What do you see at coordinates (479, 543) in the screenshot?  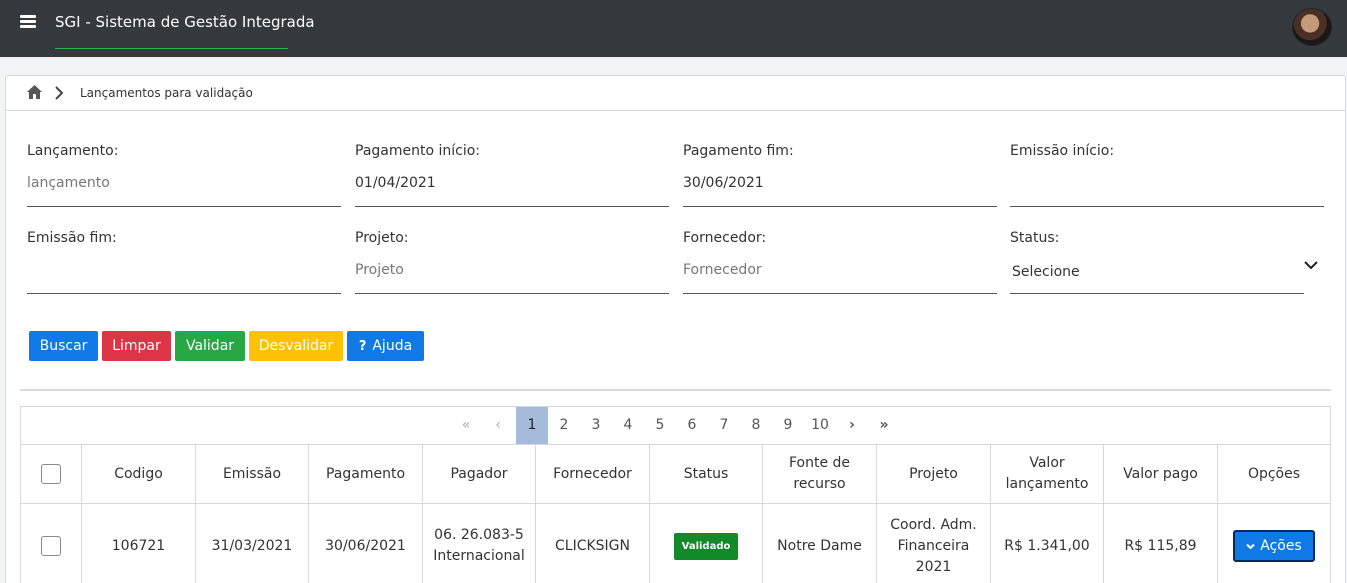 I see `pagador-cell: 06. 26.083-5 Internacional` at bounding box center [479, 543].